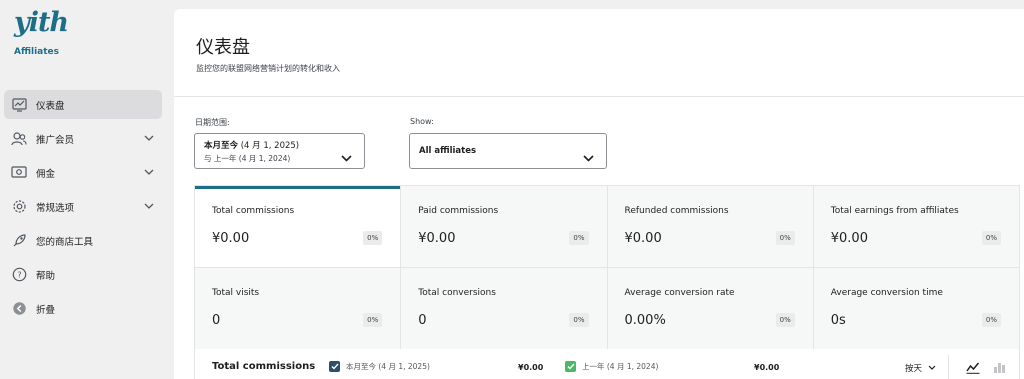 This screenshot has height=379, width=1024. Describe the element at coordinates (916, 226) in the screenshot. I see `stat-card-total-earnings: Total earnings from affiliates ¥0.00 0%` at that location.